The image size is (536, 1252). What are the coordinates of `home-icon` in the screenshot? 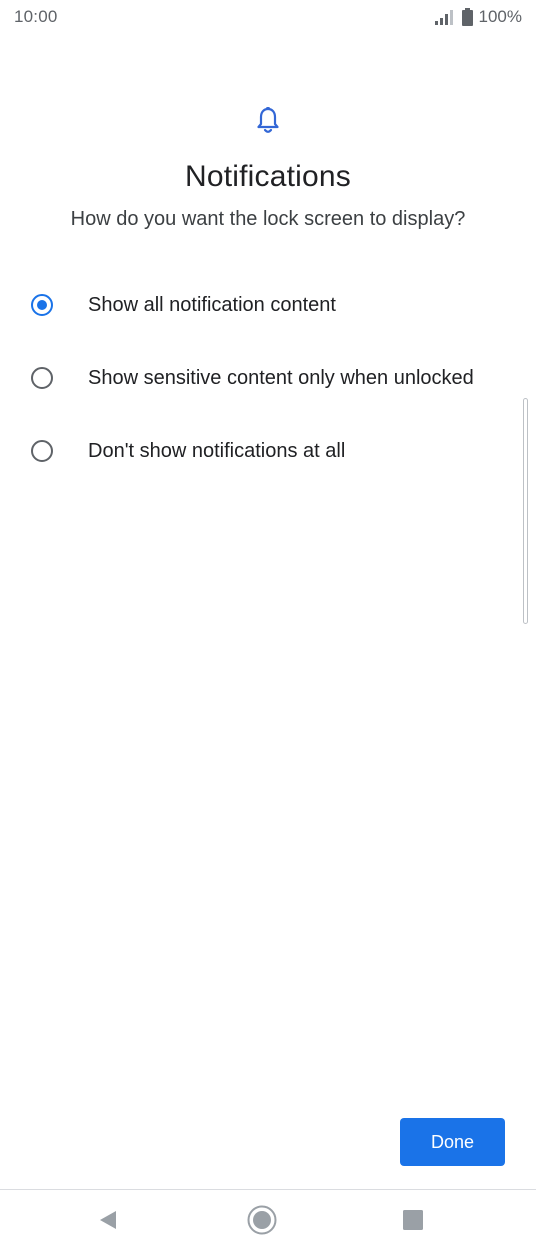 It's located at (262, 1220).